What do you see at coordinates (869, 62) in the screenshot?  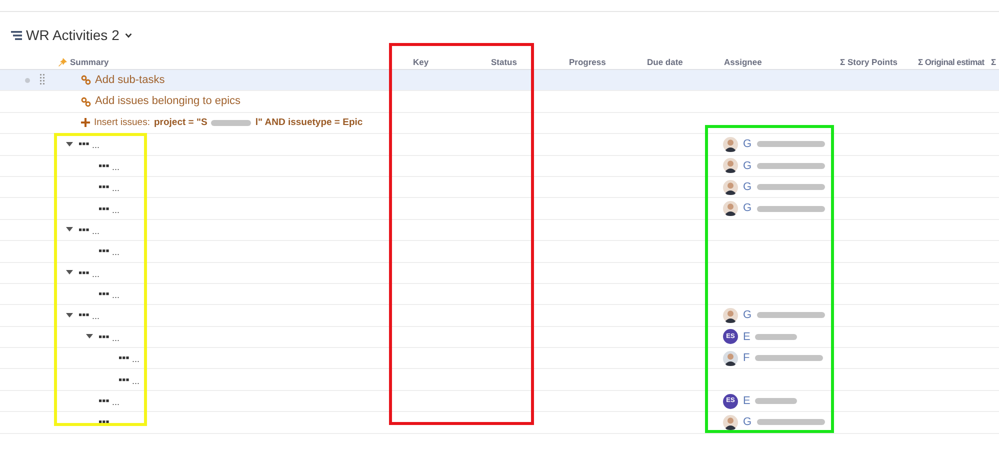 I see `column-header: Σ Story Points` at bounding box center [869, 62].